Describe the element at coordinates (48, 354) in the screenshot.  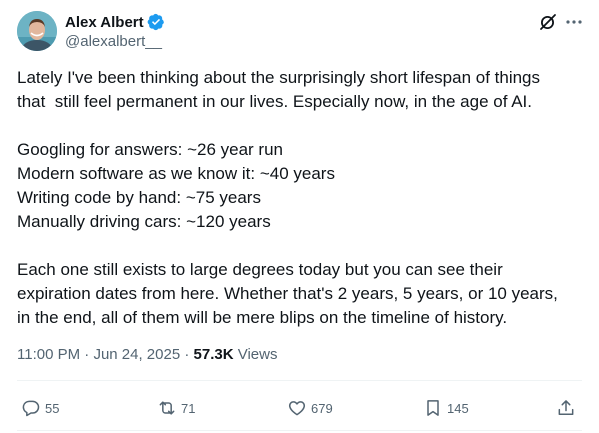
I see `tweet-time: 11:00 PM` at that location.